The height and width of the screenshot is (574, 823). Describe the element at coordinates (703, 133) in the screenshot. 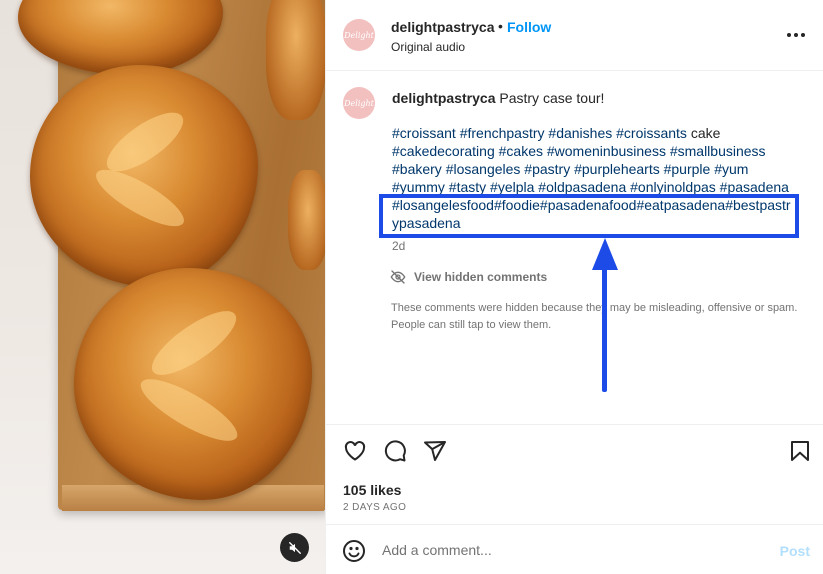

I see `caption-word: cake` at that location.